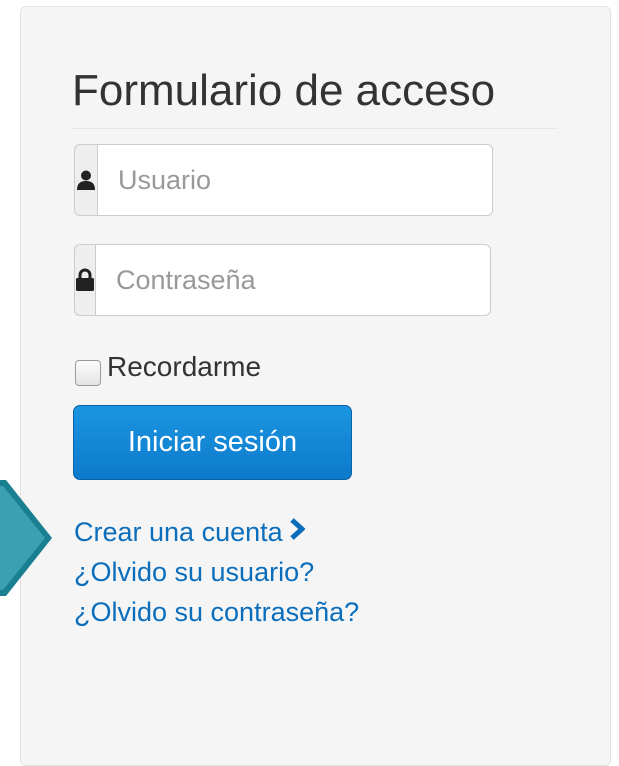  What do you see at coordinates (212, 442) in the screenshot?
I see `login-button: Iniciar sesión` at bounding box center [212, 442].